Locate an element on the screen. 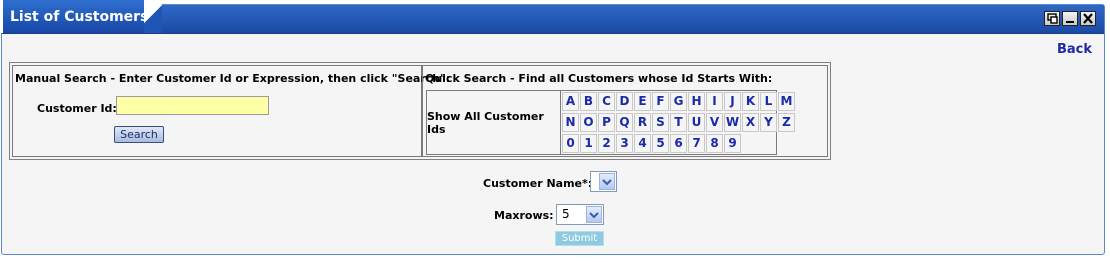  letter-row: NOPQRSTUVWXYZ is located at coordinates (678, 122).